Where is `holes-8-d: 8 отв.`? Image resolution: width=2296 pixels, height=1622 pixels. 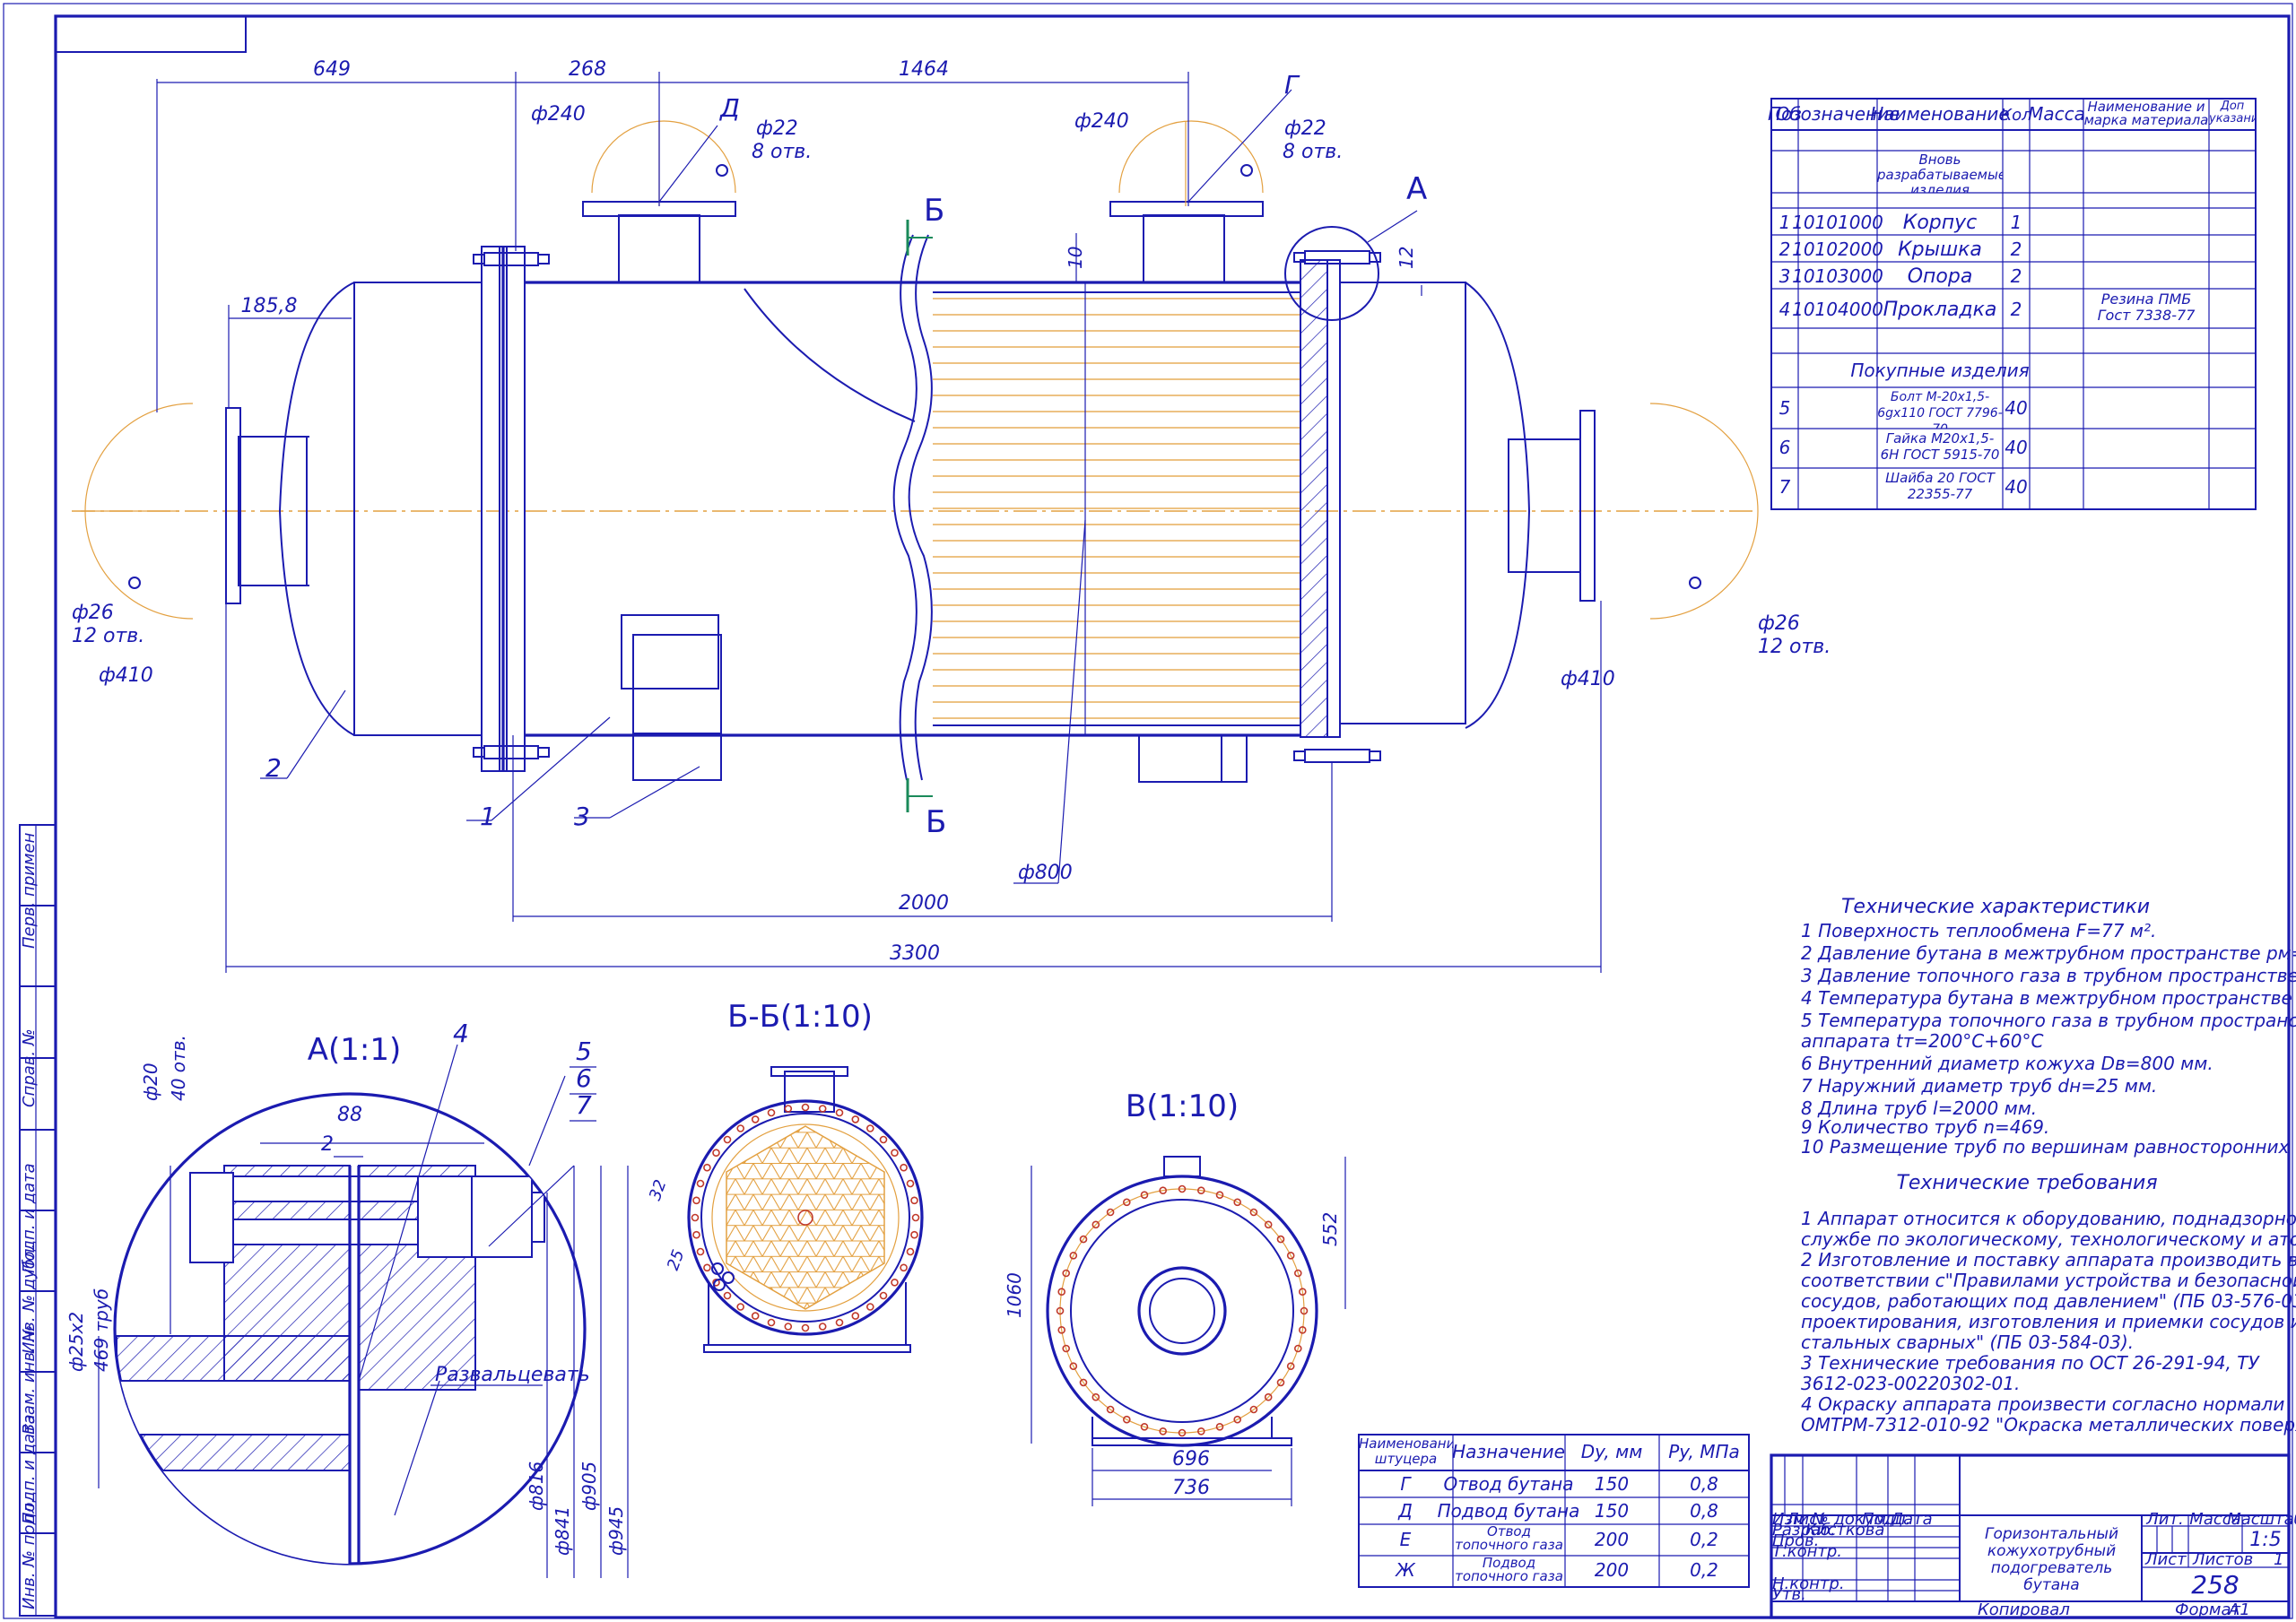 holes-8-d: 8 отв. is located at coordinates (782, 152).